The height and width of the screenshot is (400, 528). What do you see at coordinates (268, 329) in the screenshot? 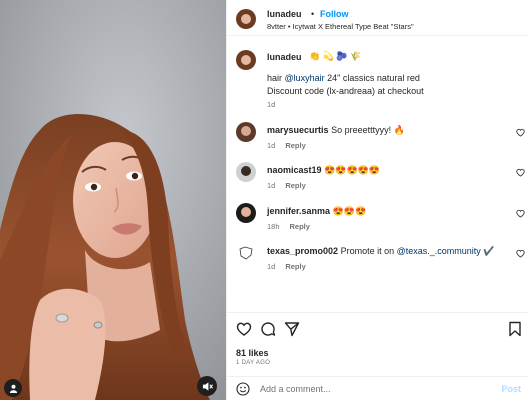
I see `comment-icon` at bounding box center [268, 329].